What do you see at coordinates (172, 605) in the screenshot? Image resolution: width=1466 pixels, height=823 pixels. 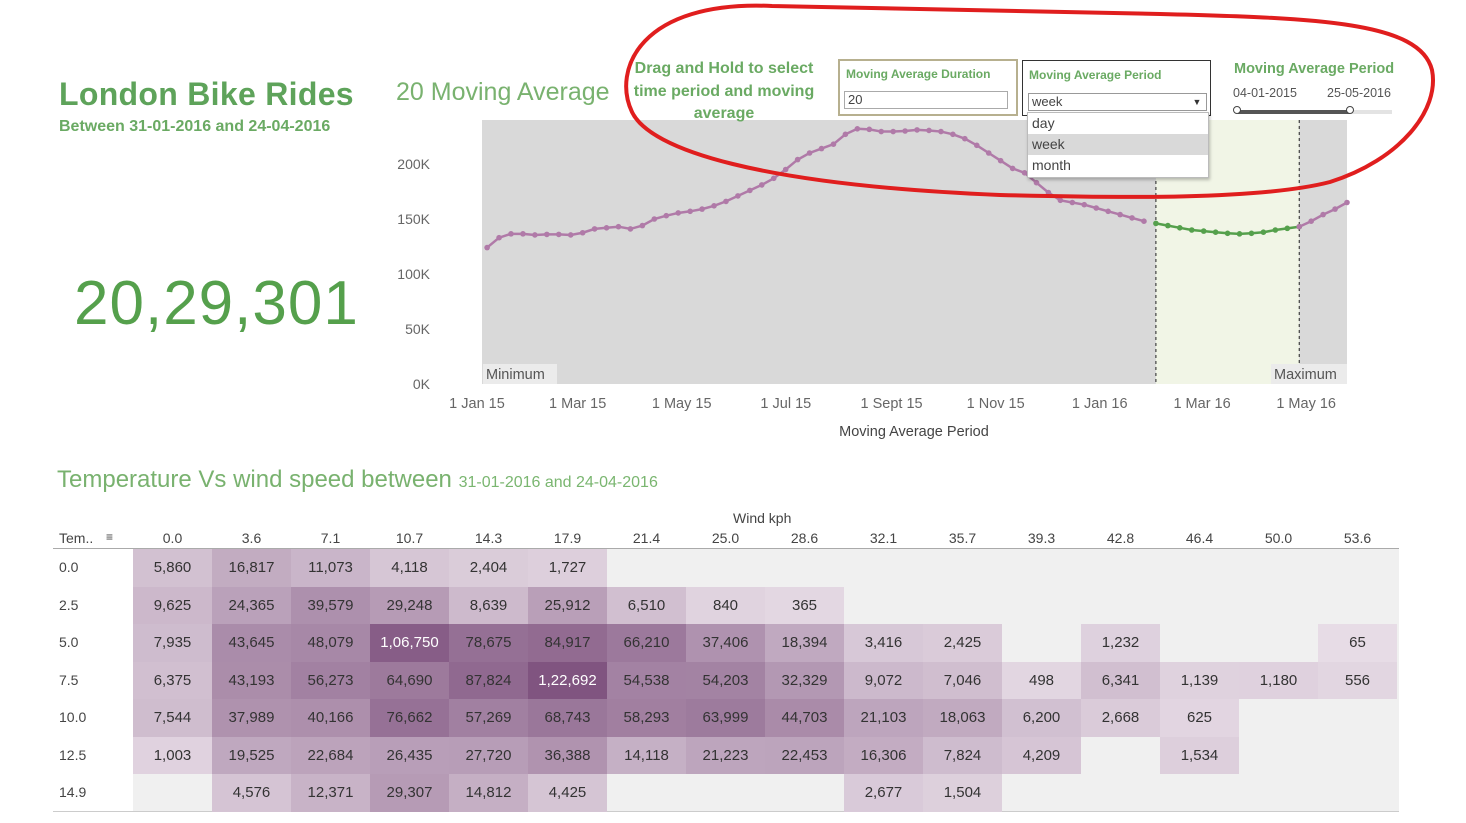 I see `heatmap-cell: 9,625` at bounding box center [172, 605].